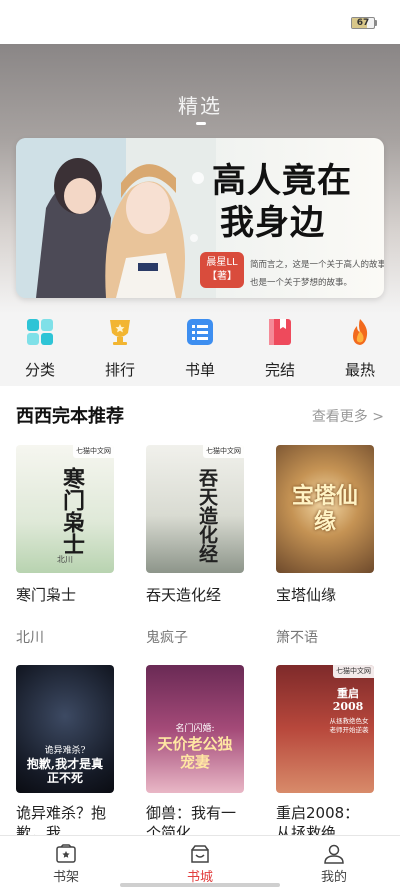  Describe the element at coordinates (297, 638) in the screenshot. I see `book-author: 箫不语` at that location.